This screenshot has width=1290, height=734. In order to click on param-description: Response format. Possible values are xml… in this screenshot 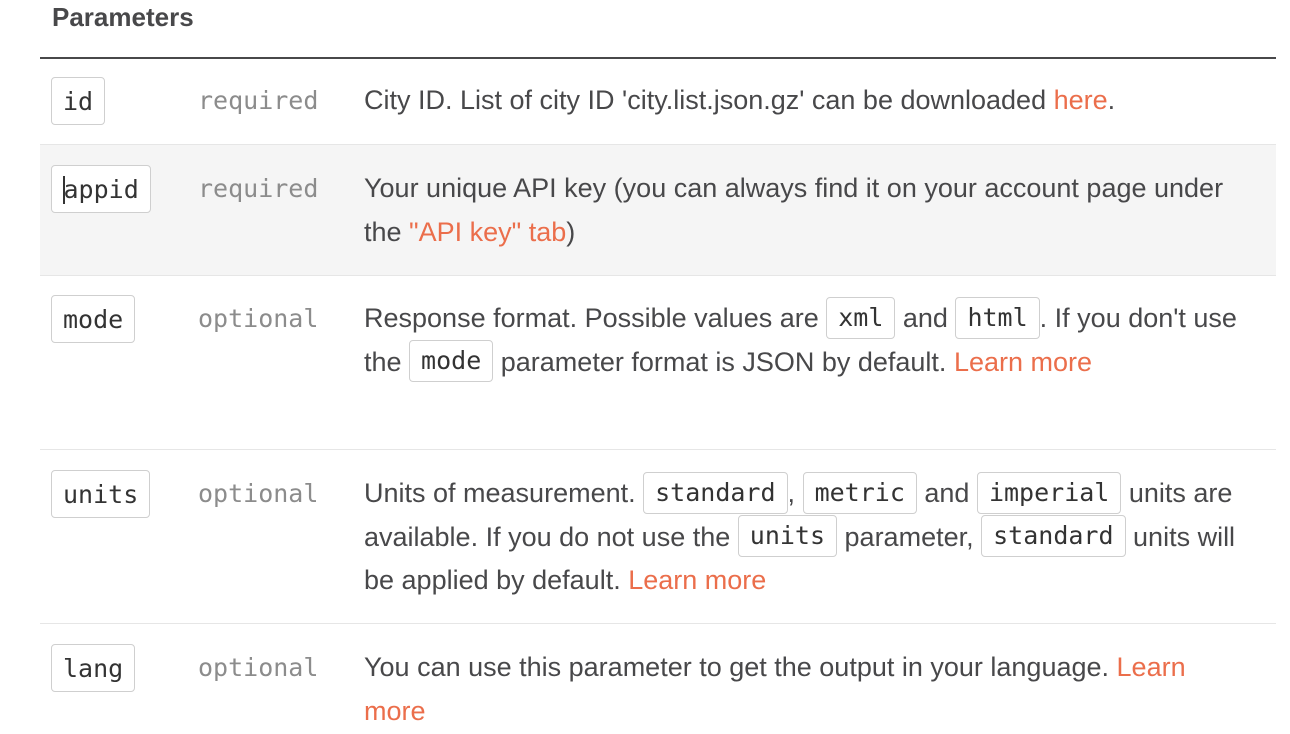, I will do `click(804, 340)`.